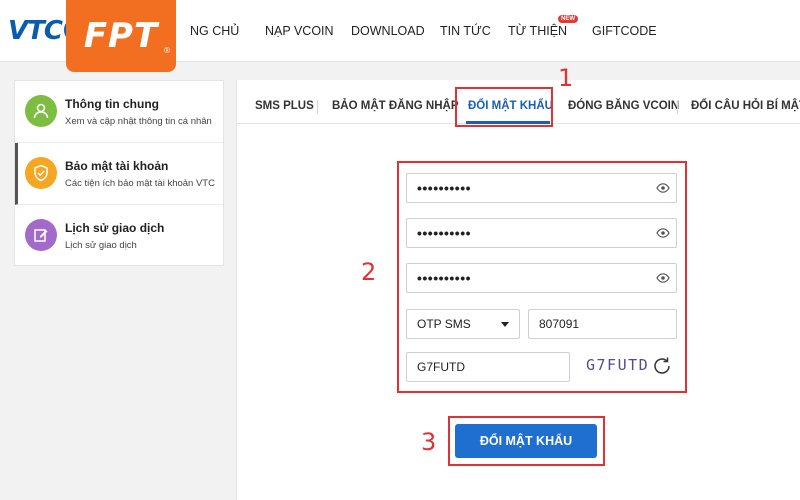 The image size is (800, 500). What do you see at coordinates (568, 19) in the screenshot?
I see `new-badge: NEW` at bounding box center [568, 19].